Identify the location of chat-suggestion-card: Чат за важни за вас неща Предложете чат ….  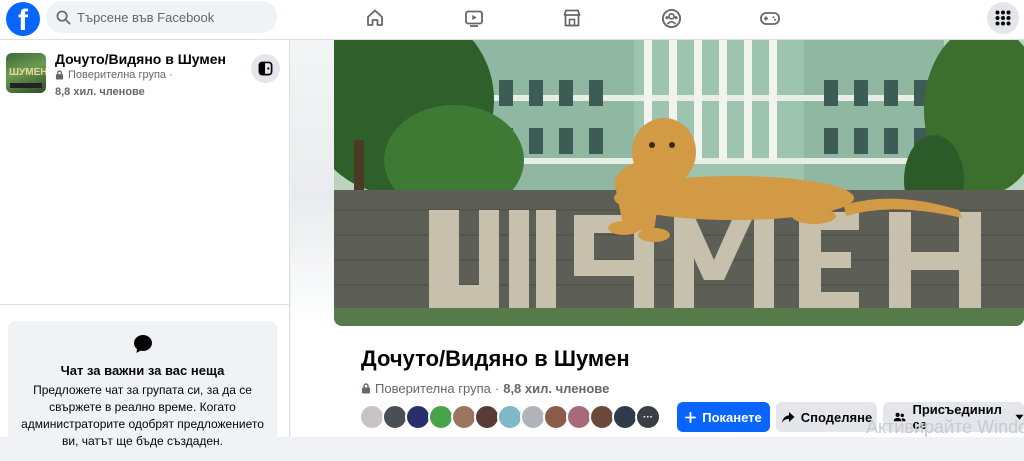
(142, 391).